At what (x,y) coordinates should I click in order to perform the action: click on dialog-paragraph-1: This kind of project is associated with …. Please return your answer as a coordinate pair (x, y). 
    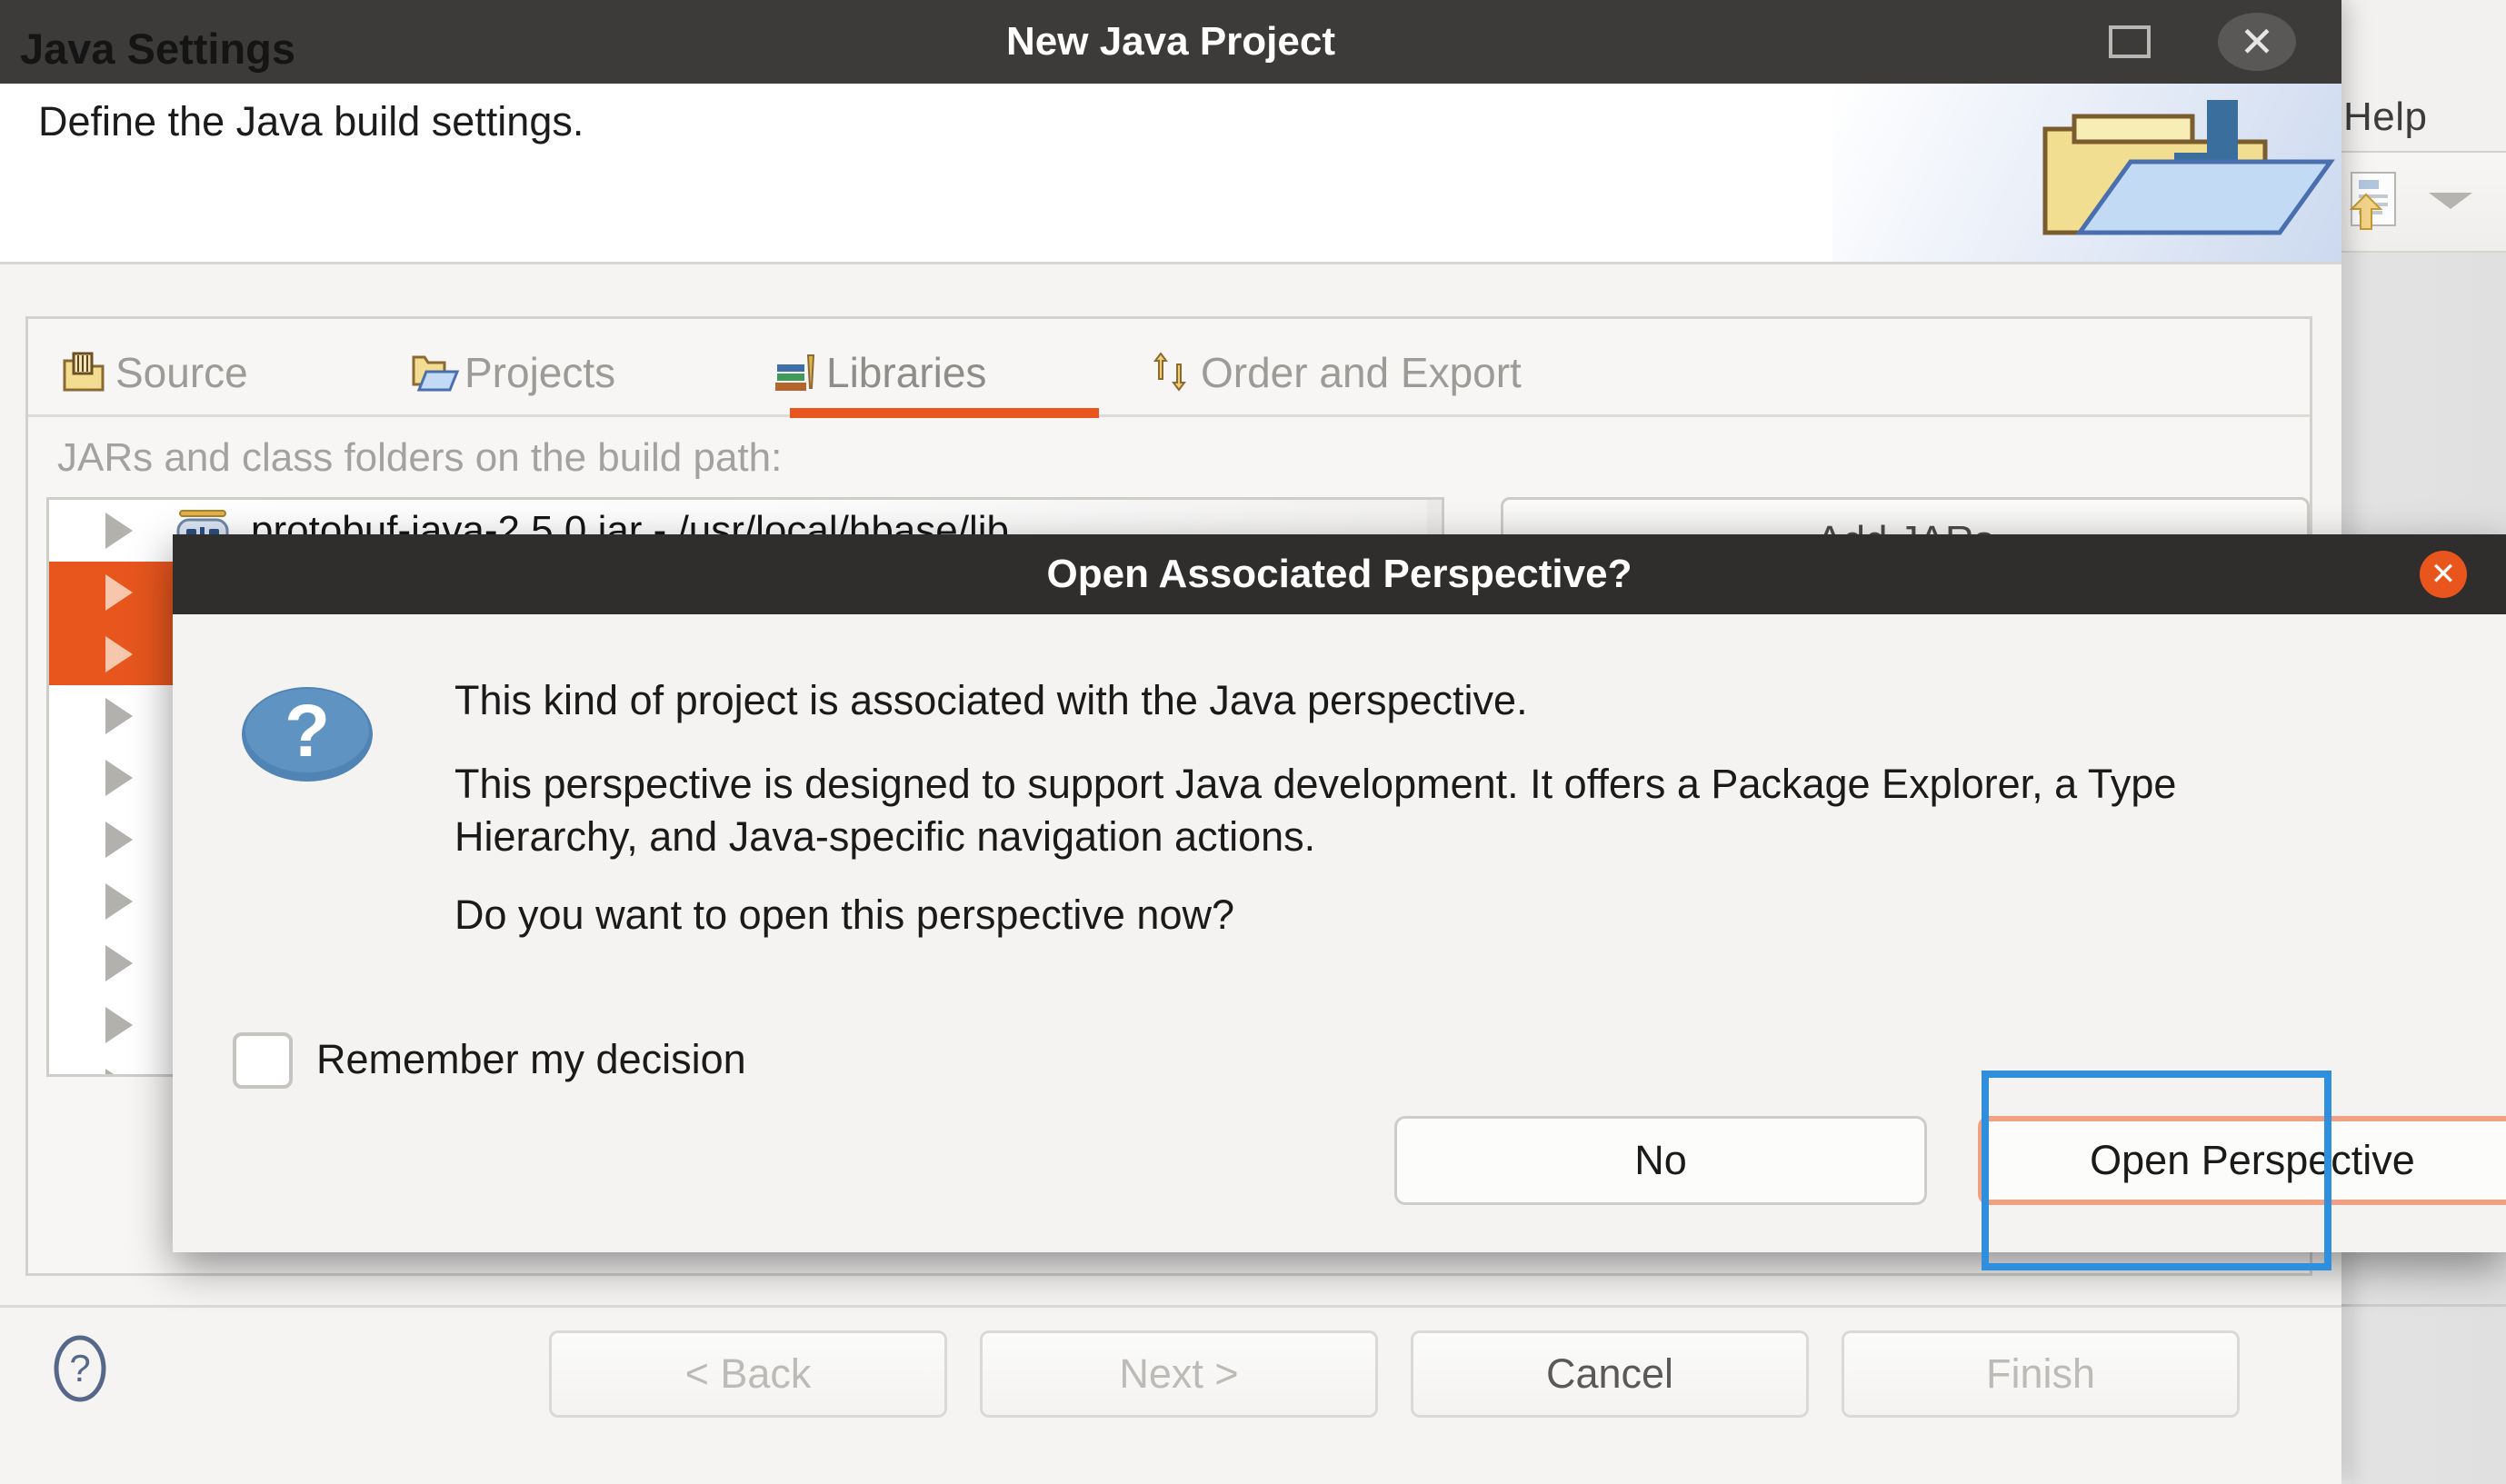
    Looking at the image, I should click on (991, 700).